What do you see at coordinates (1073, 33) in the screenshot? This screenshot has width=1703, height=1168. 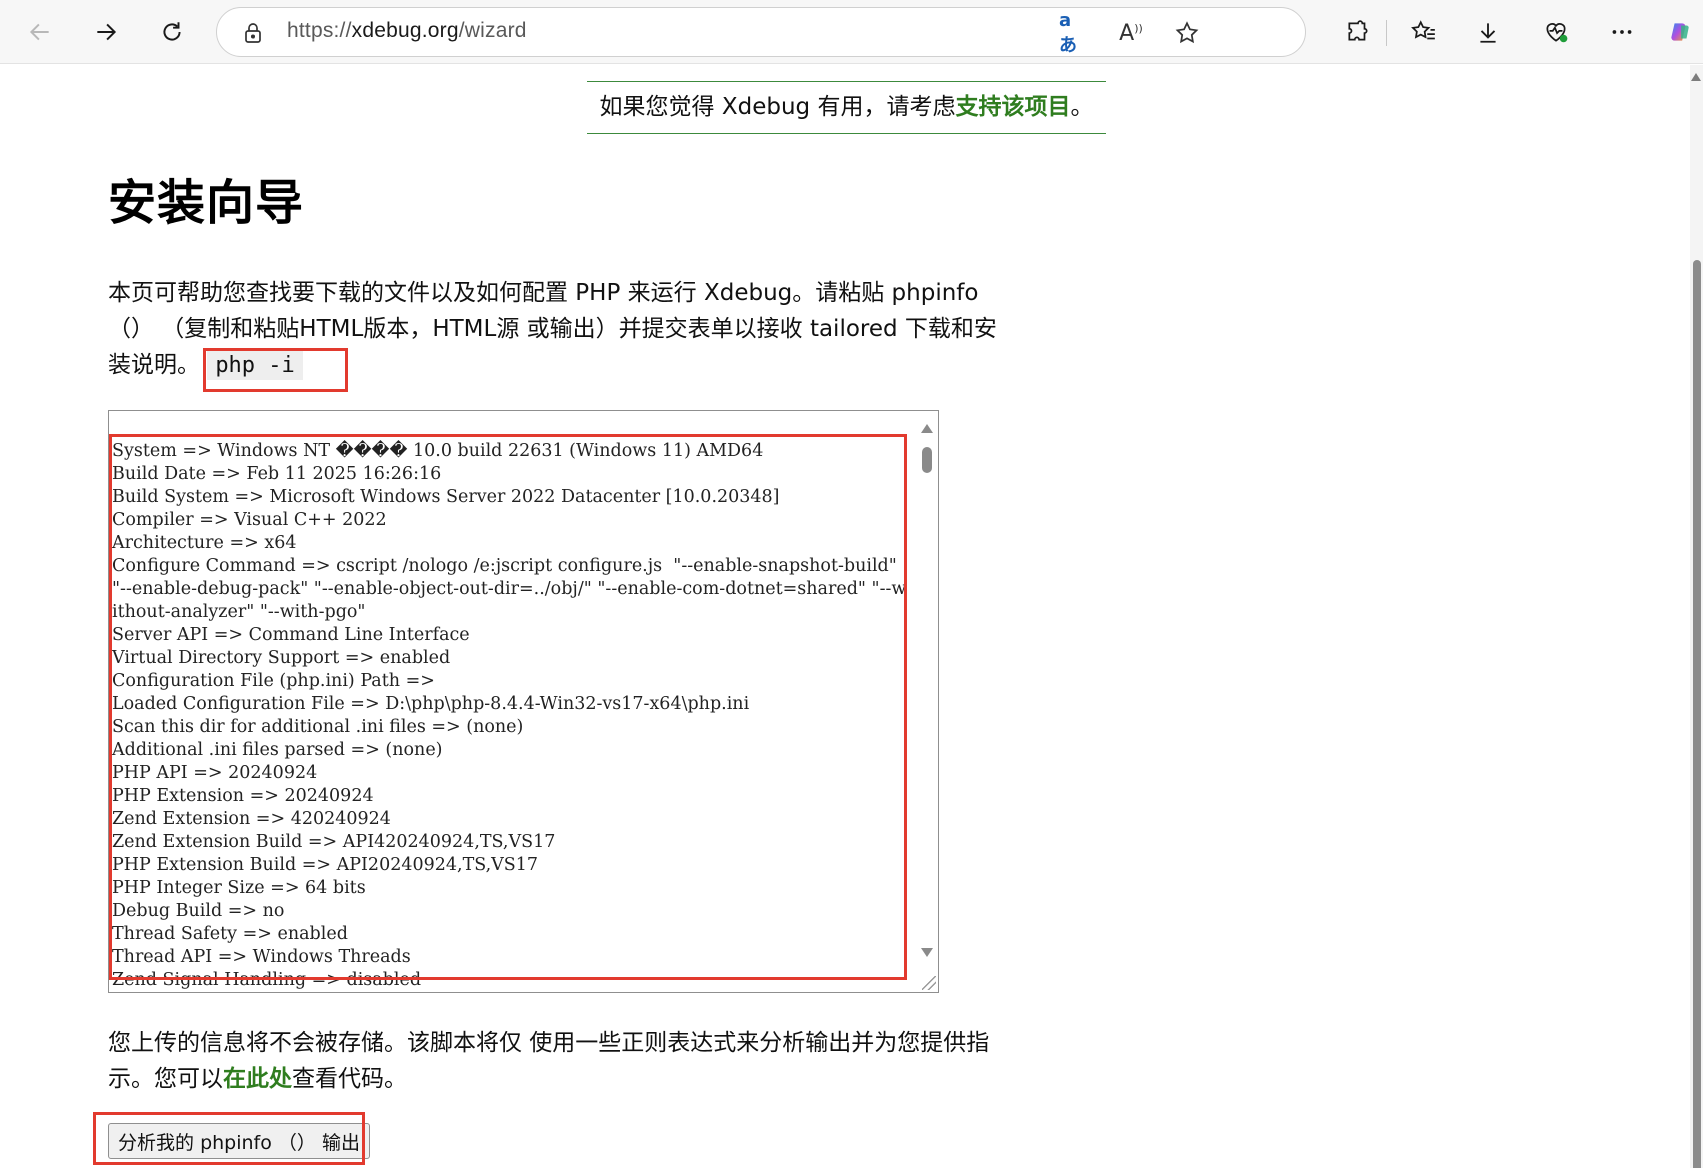 I see `translate-icon: aあ` at bounding box center [1073, 33].